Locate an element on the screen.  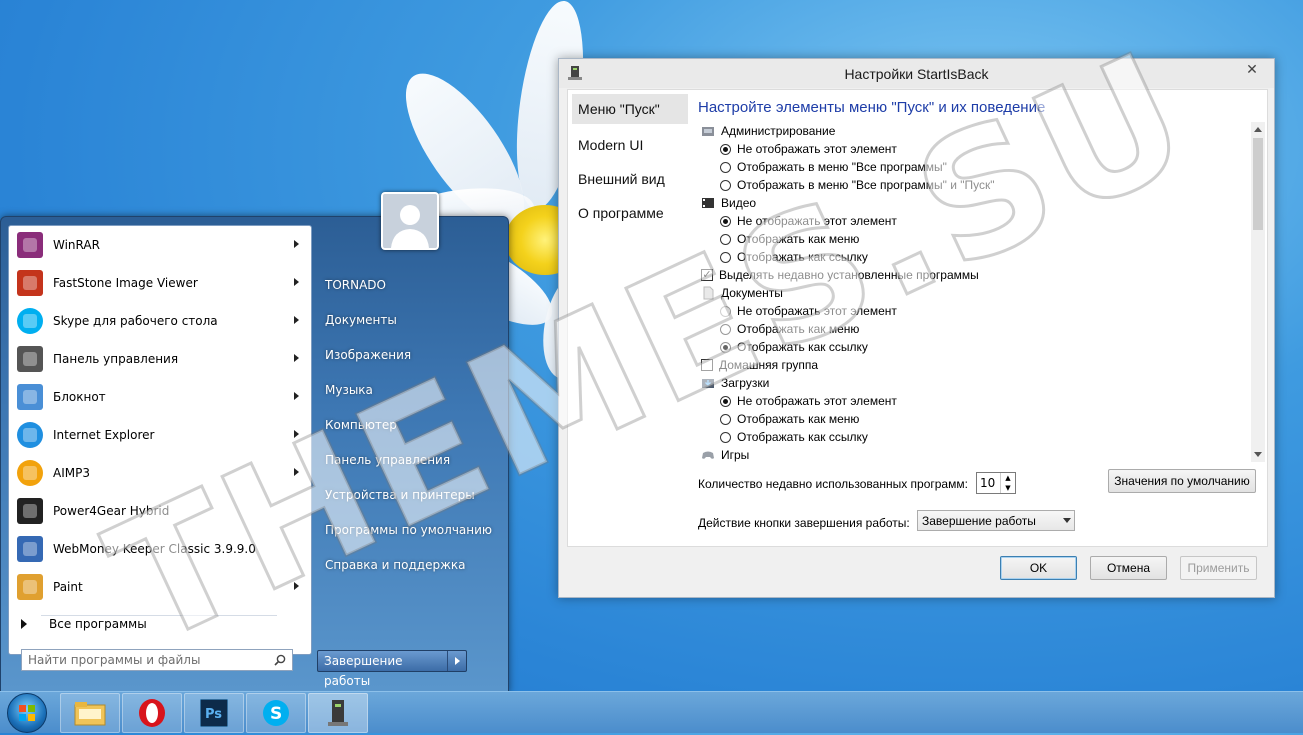
docs-option-menu: Отображать как меню is located at coordinates (970, 329).